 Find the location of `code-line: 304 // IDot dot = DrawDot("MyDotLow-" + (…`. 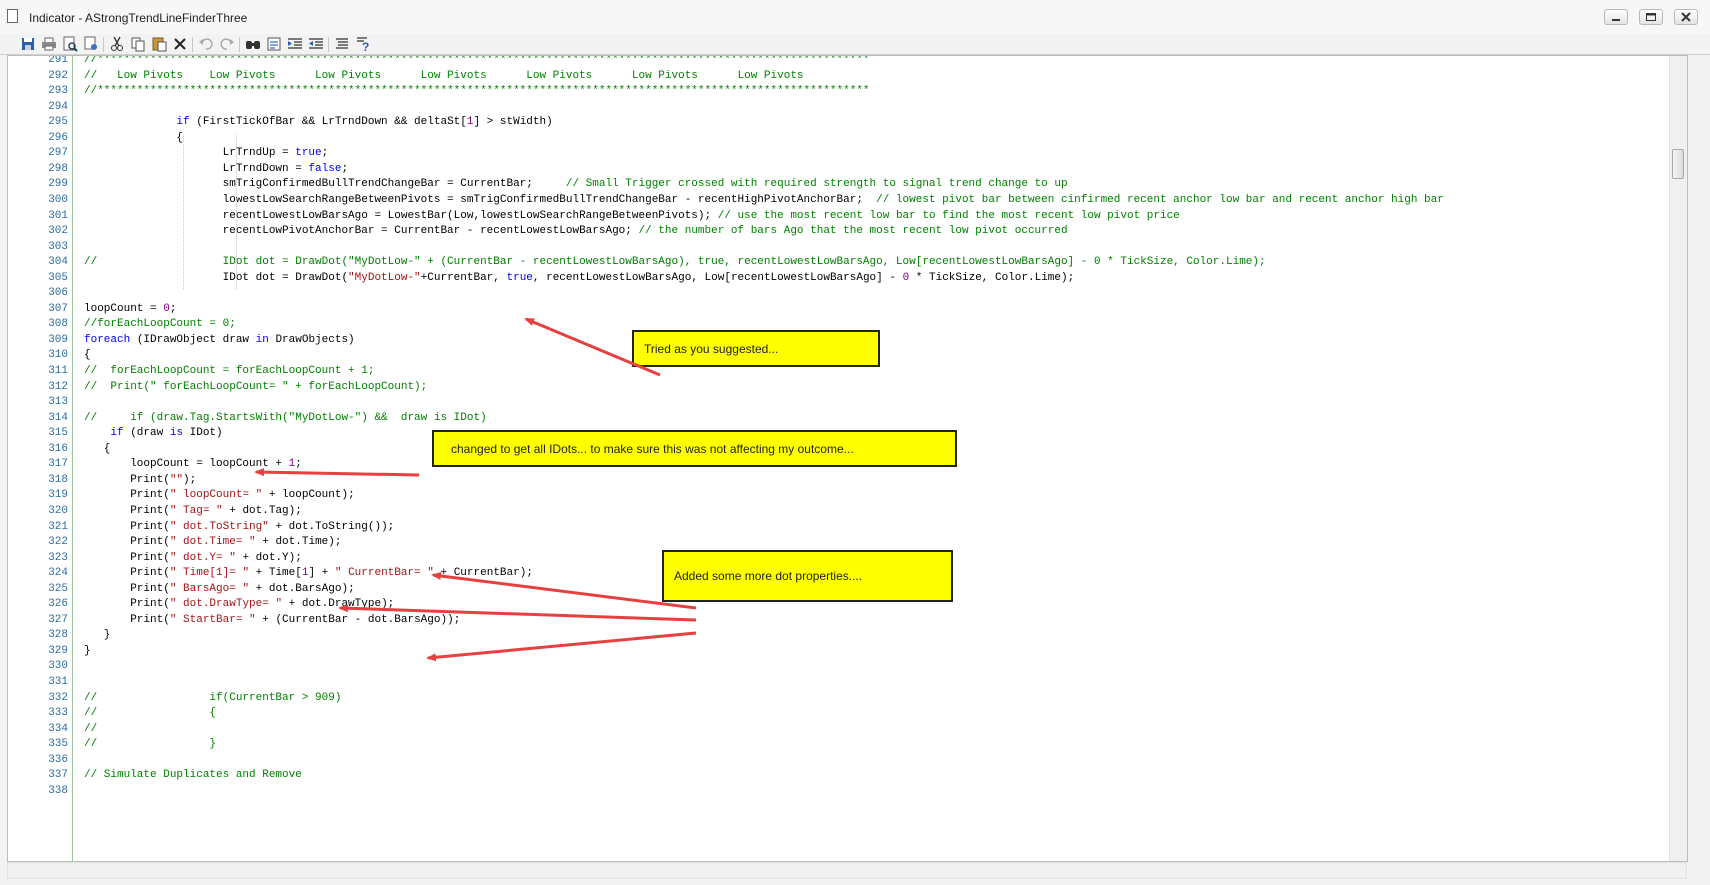

code-line: 304 // IDot dot = DrawDot("MyDotLow-" + (… is located at coordinates (847, 262).